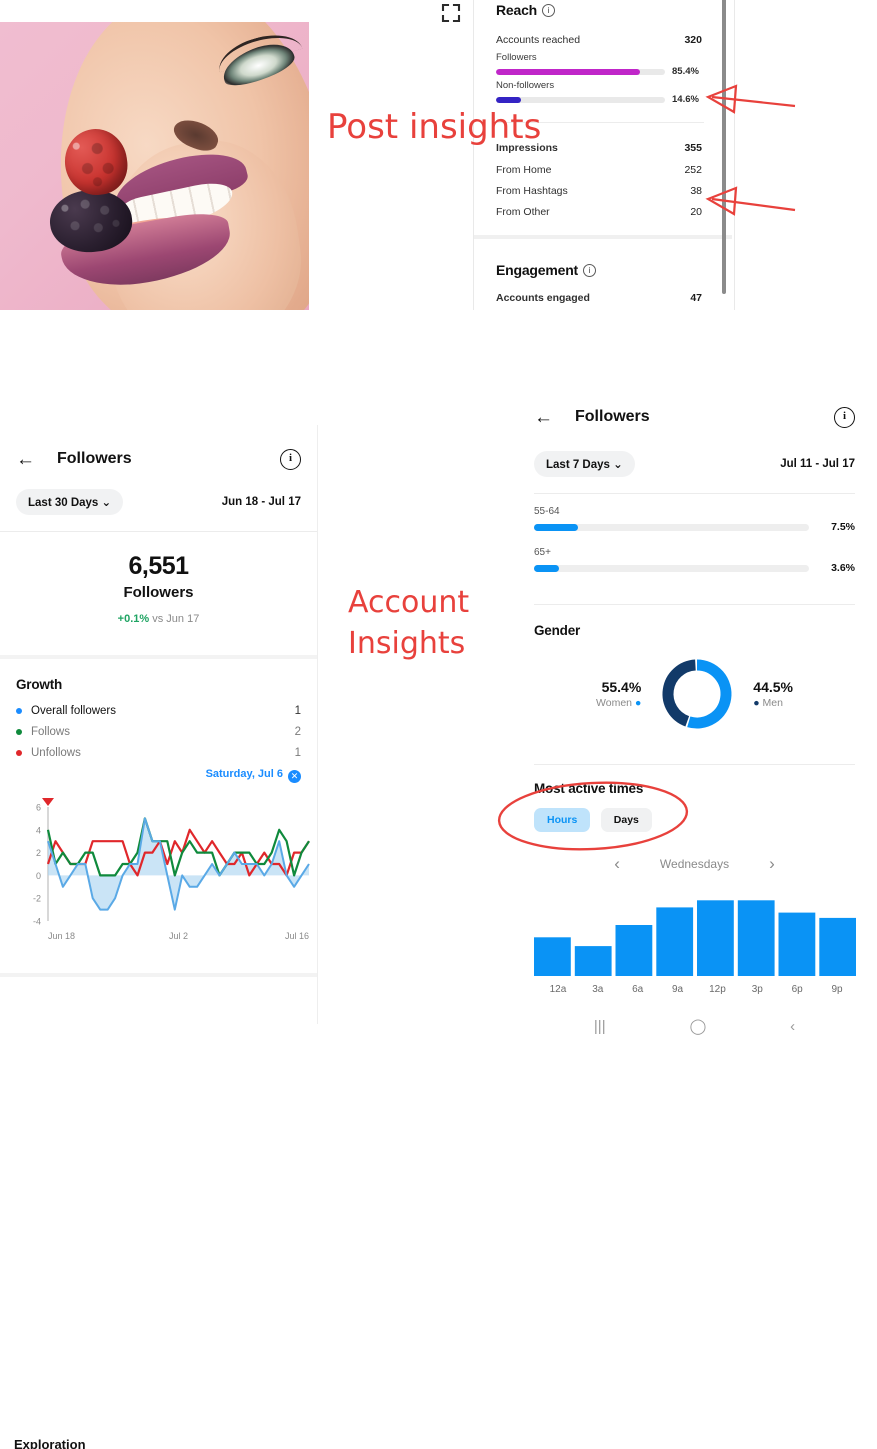 The width and height of the screenshot is (877, 1449). I want to click on gender-section: Gender 55.4% Women ● 44.5% ● Men, so click(694, 669).